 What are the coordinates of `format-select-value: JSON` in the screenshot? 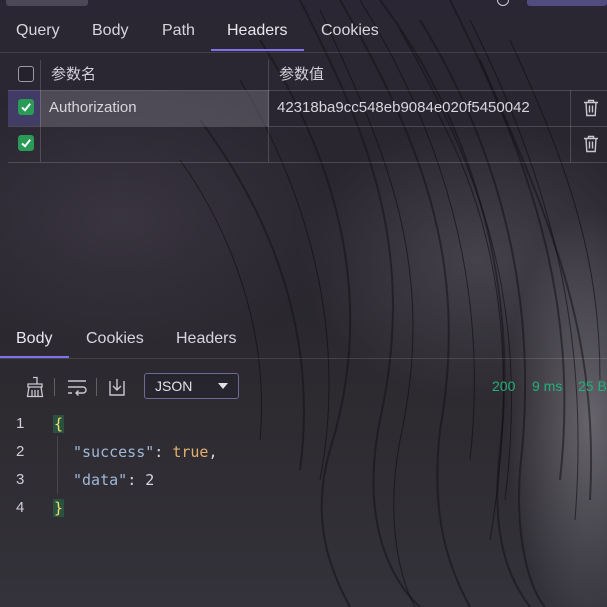 It's located at (174, 386).